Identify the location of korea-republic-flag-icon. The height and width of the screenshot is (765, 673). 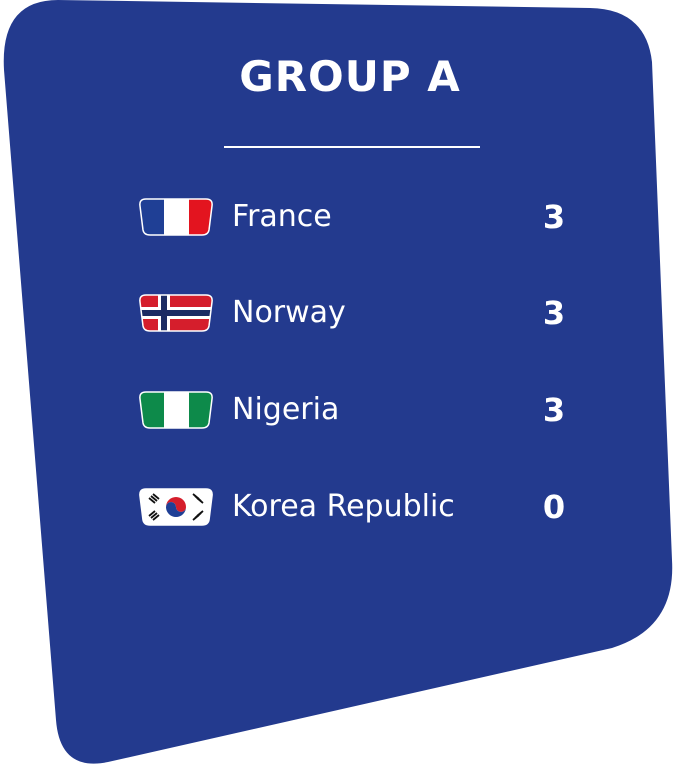
(176, 507).